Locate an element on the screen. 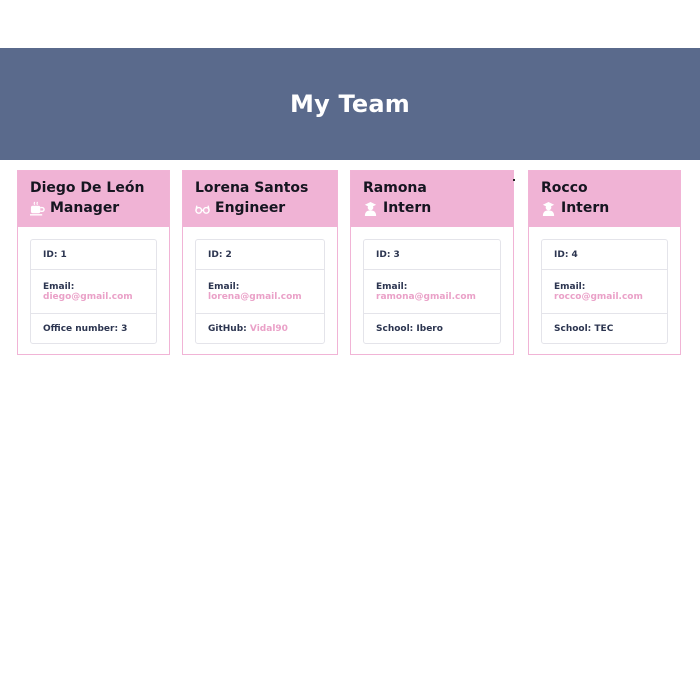 Image resolution: width=700 pixels, height=700 pixels. page-title: My Team is located at coordinates (350, 104).